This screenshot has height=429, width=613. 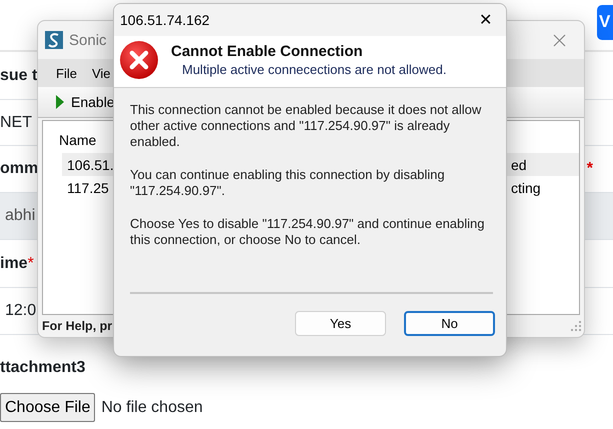 I want to click on window-title: Sonic, so click(x=88, y=40).